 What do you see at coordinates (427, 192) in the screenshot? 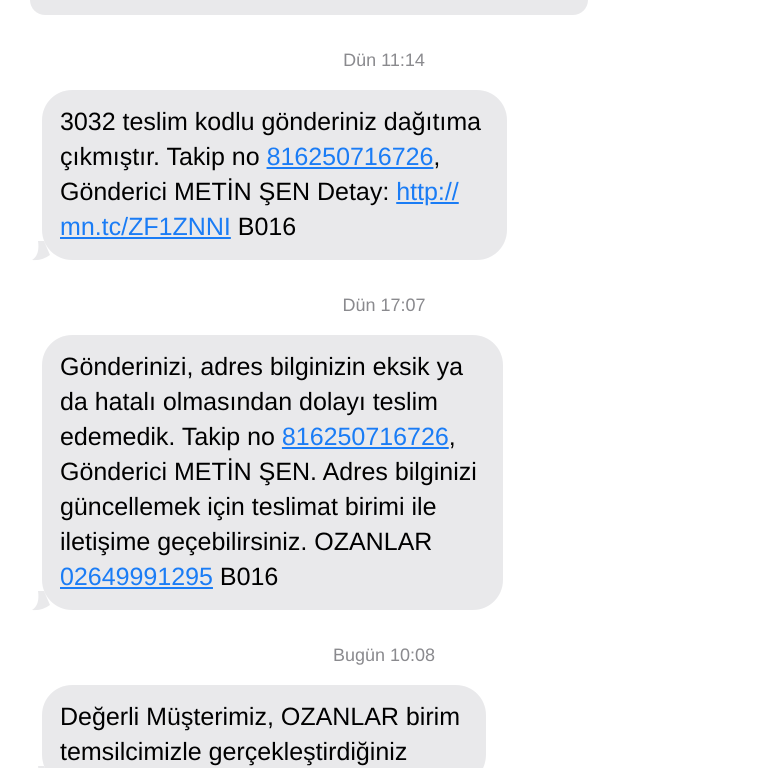
I see `link: http://` at bounding box center [427, 192].